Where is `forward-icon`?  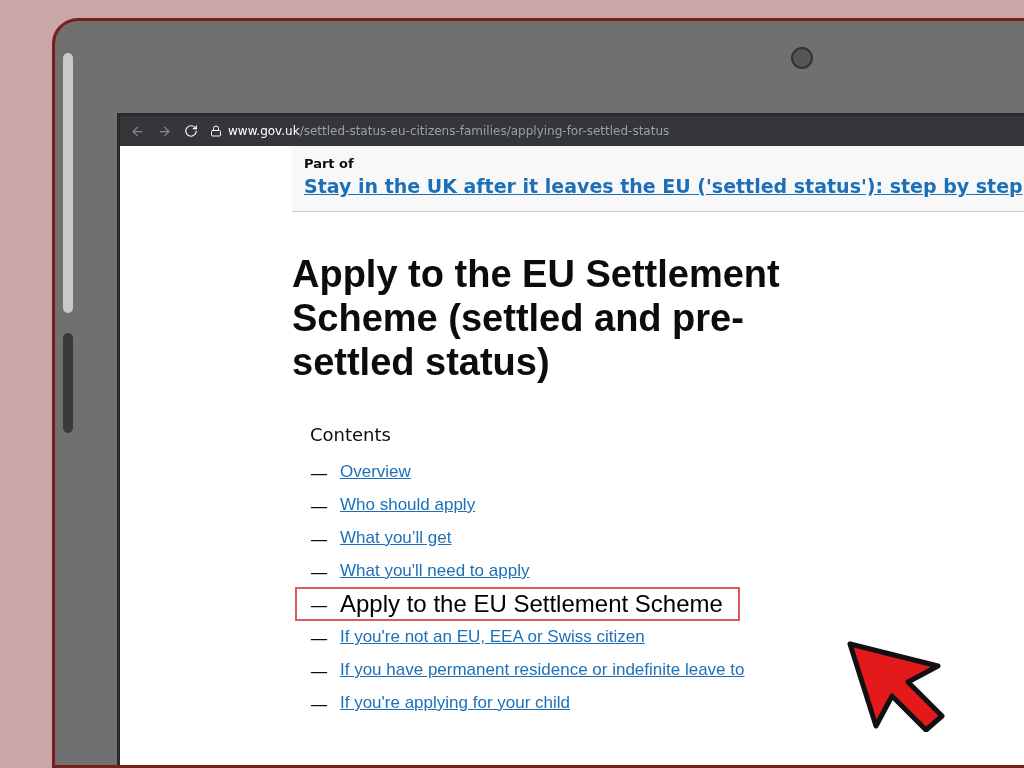 forward-icon is located at coordinates (164, 131).